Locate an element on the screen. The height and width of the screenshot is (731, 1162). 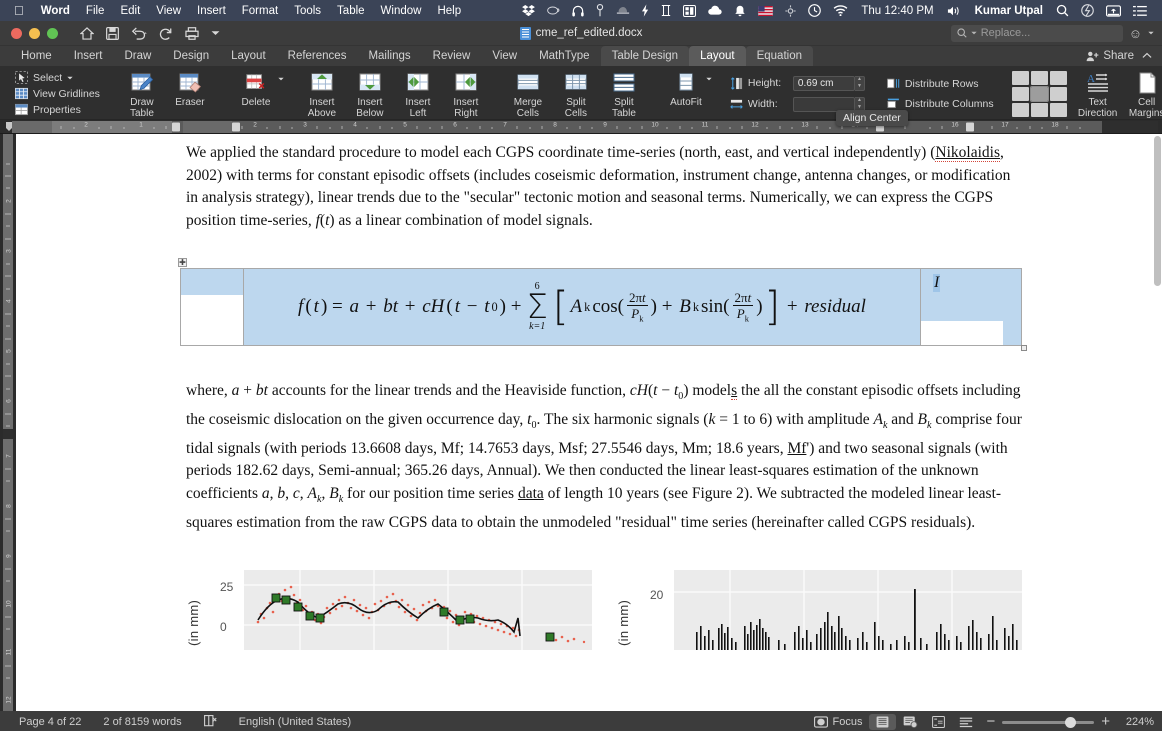
share-button: Share is located at coordinates (1110, 56).